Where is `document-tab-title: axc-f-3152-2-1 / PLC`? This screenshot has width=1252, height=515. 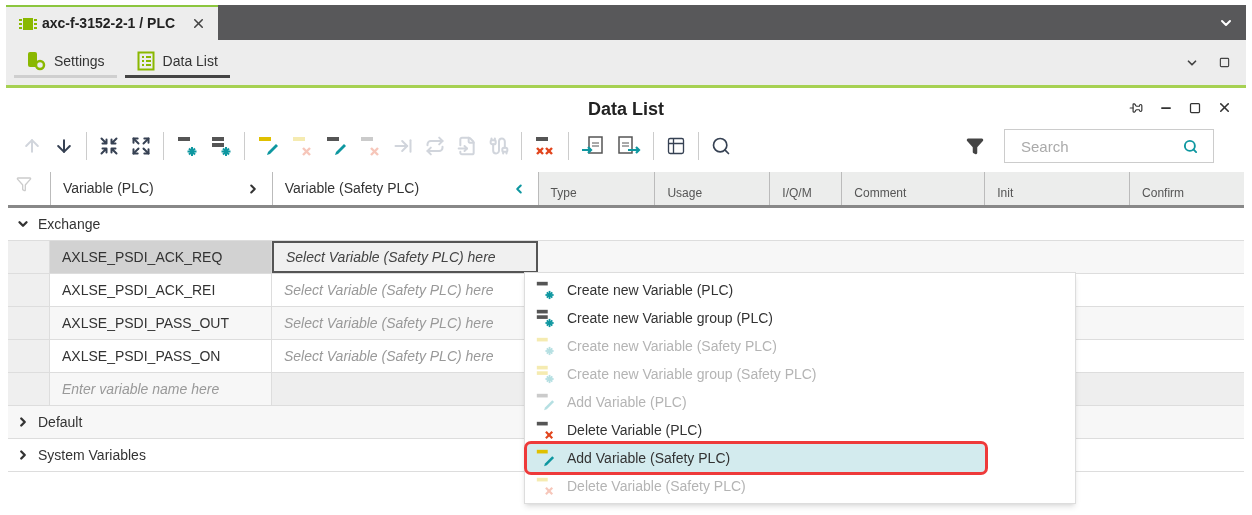 document-tab-title: axc-f-3152-2-1 / PLC is located at coordinates (109, 23).